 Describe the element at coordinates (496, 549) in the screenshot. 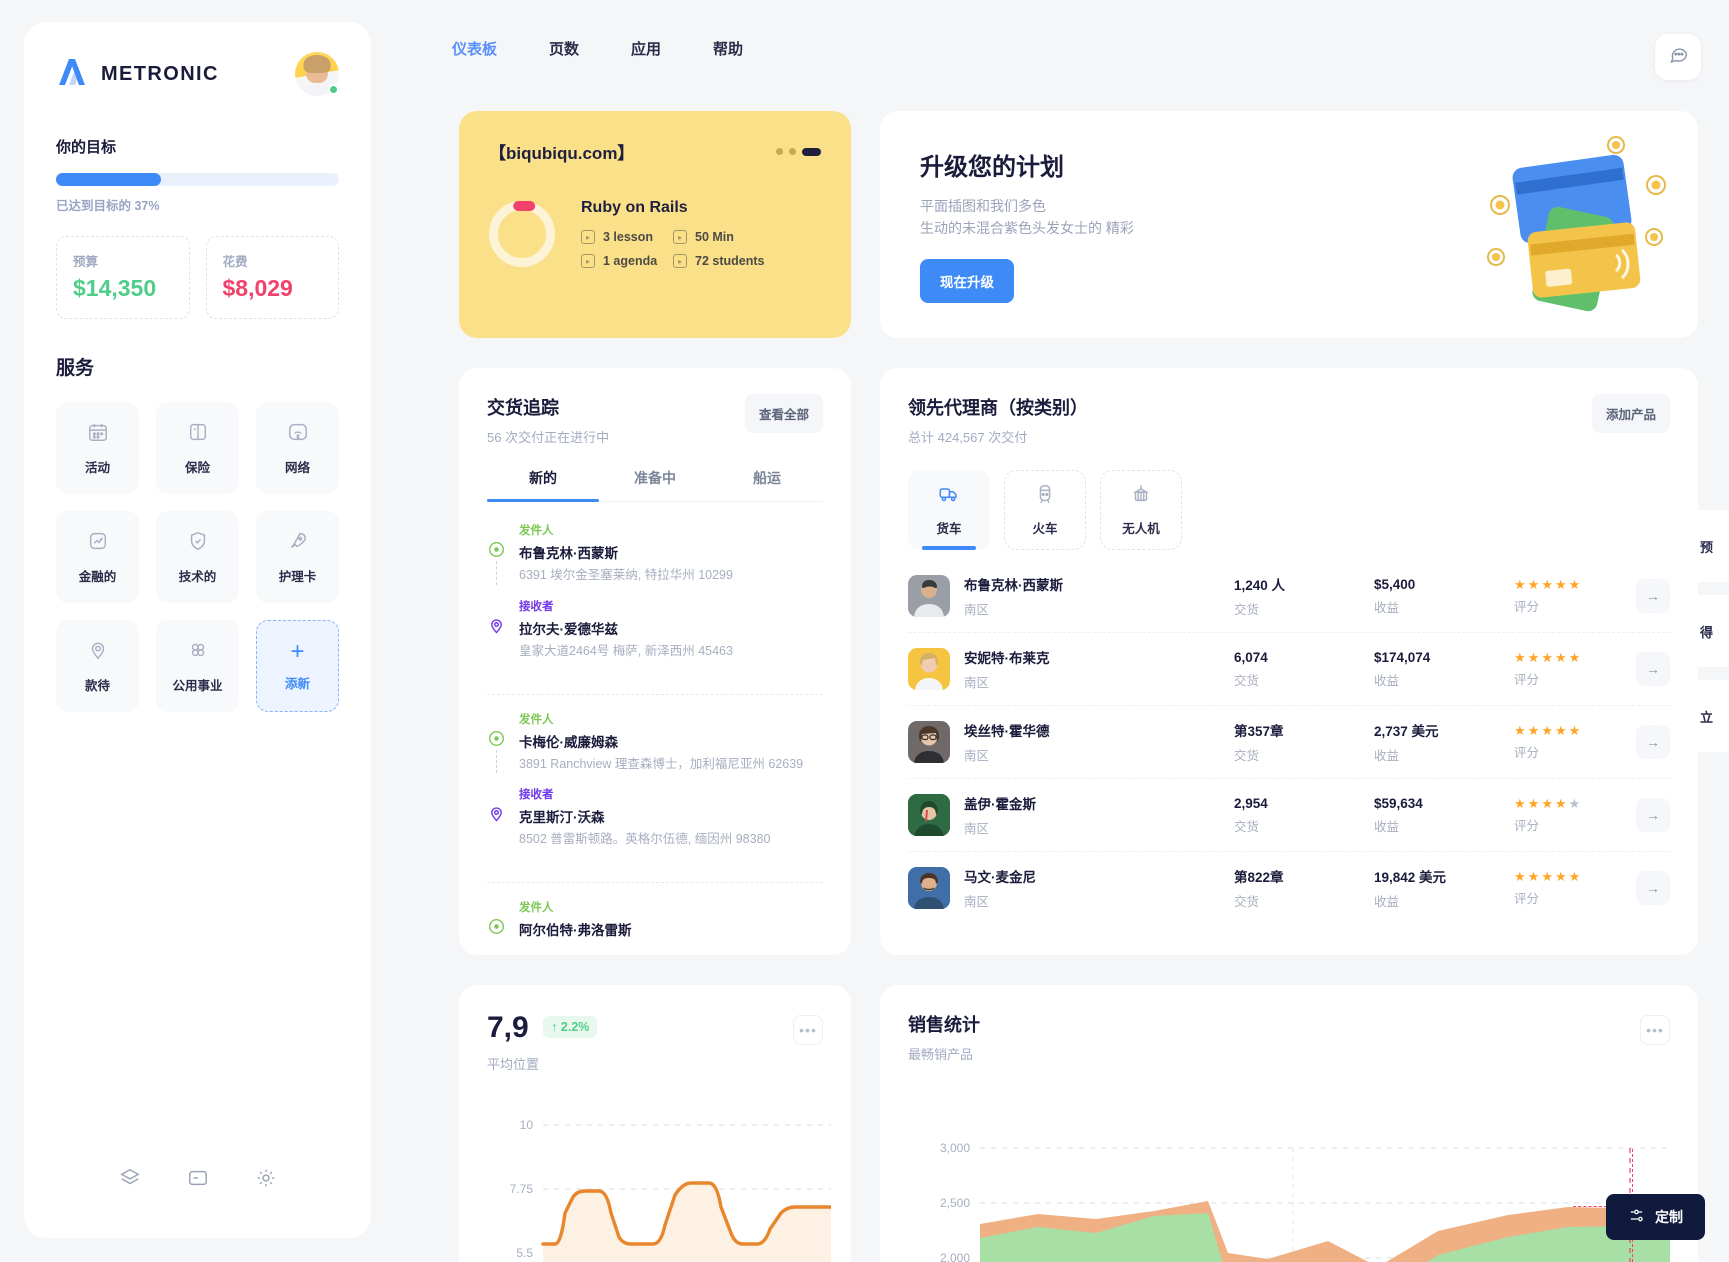

I see `sender-dot-icon` at that location.